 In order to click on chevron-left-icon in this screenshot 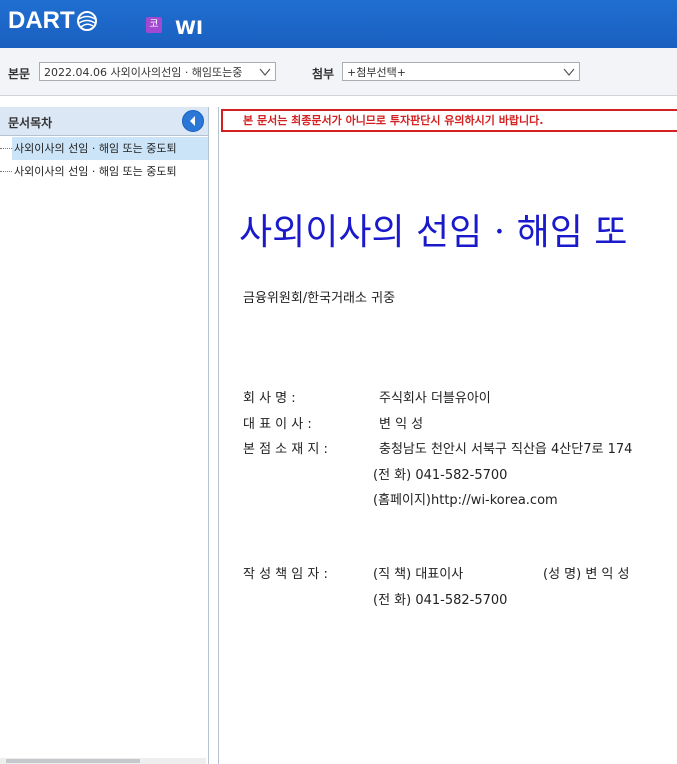, I will do `click(192, 121)`.